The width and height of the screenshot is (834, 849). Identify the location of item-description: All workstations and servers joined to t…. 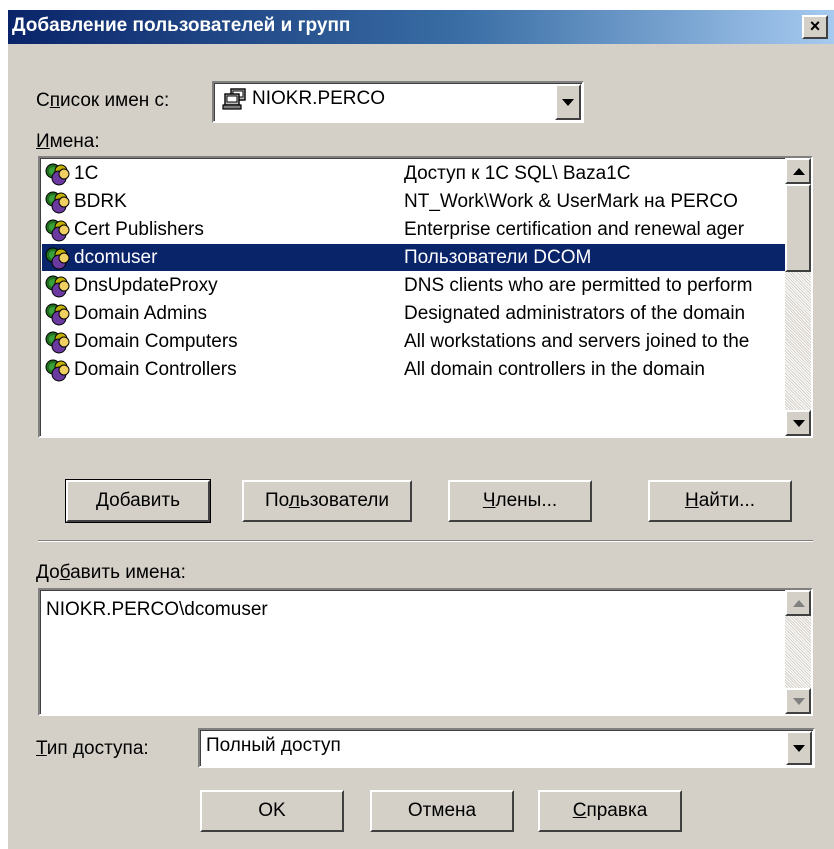
(577, 341).